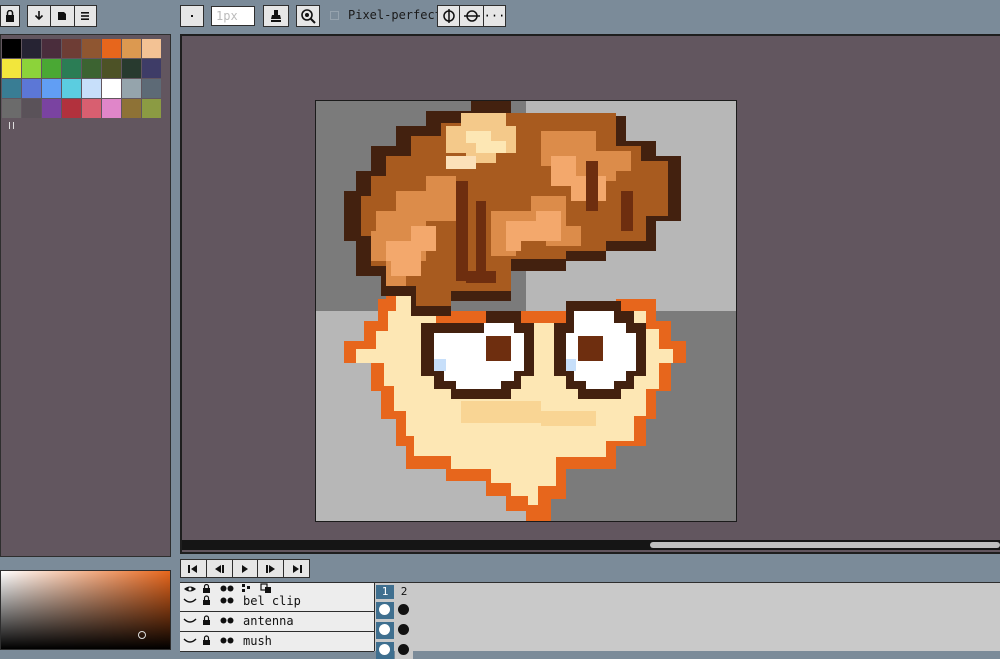  Describe the element at coordinates (385, 592) in the screenshot. I see `frame-header-1: 1` at that location.